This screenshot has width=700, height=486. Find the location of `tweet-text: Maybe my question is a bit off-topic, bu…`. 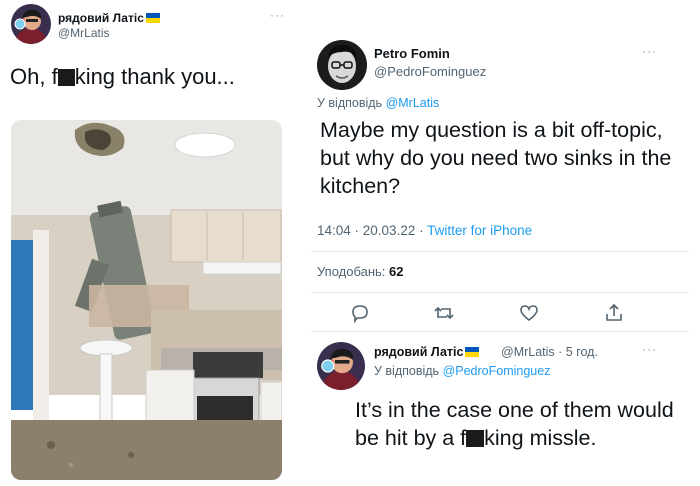

tweet-text: Maybe my question is a bit off-topic, bu… is located at coordinates (496, 158).